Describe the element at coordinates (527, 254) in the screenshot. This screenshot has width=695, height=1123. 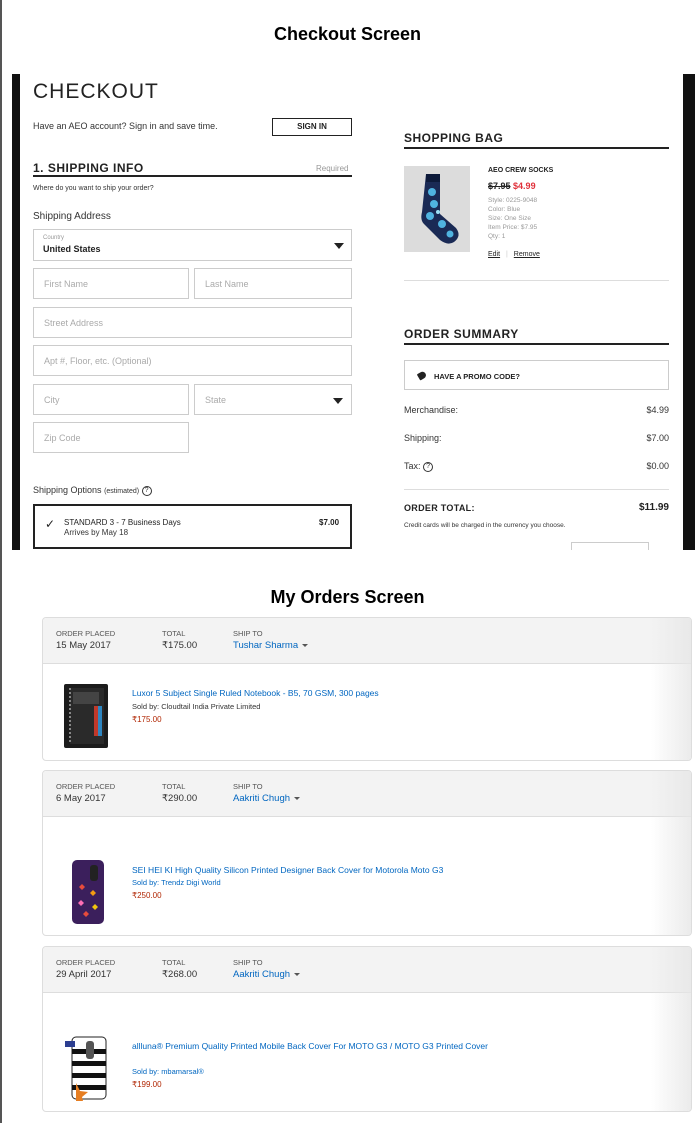
I see `remove-link: Remove` at that location.